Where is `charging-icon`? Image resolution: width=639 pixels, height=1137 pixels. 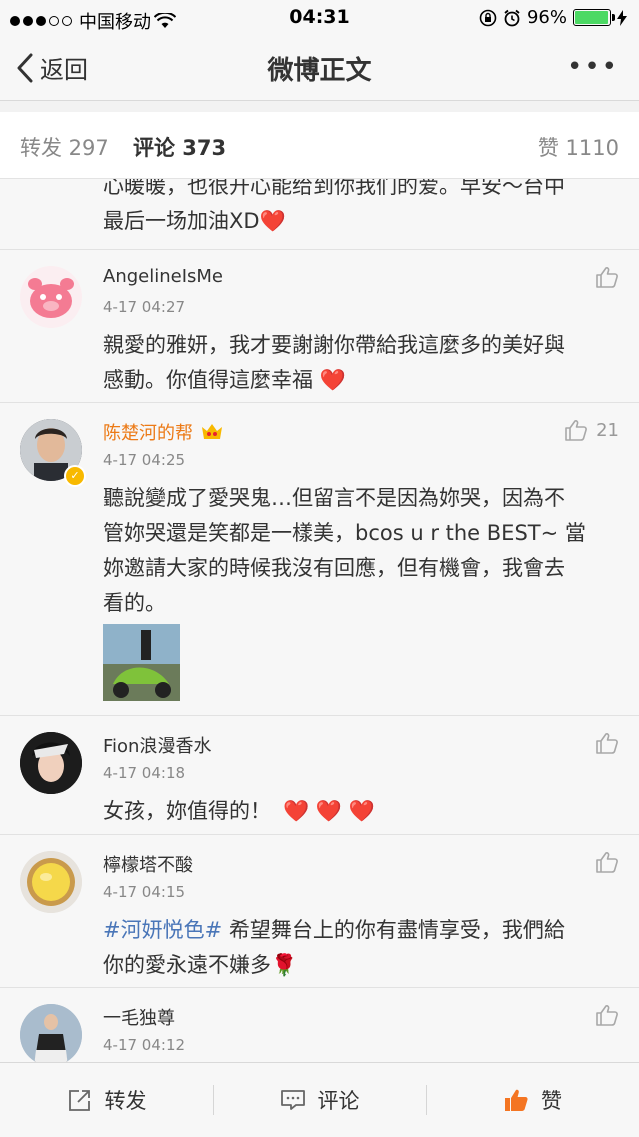
charging-icon is located at coordinates (622, 17).